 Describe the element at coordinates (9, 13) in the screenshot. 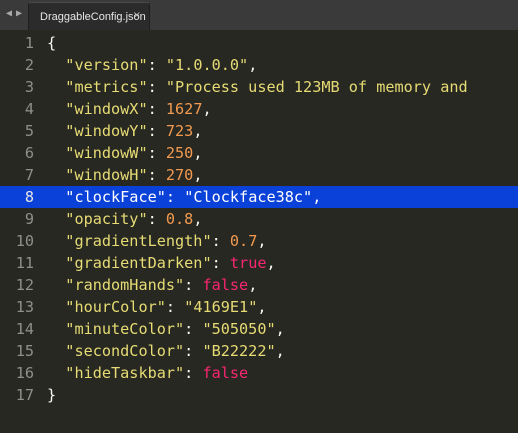

I see `back-arrow-icon: ◀` at that location.